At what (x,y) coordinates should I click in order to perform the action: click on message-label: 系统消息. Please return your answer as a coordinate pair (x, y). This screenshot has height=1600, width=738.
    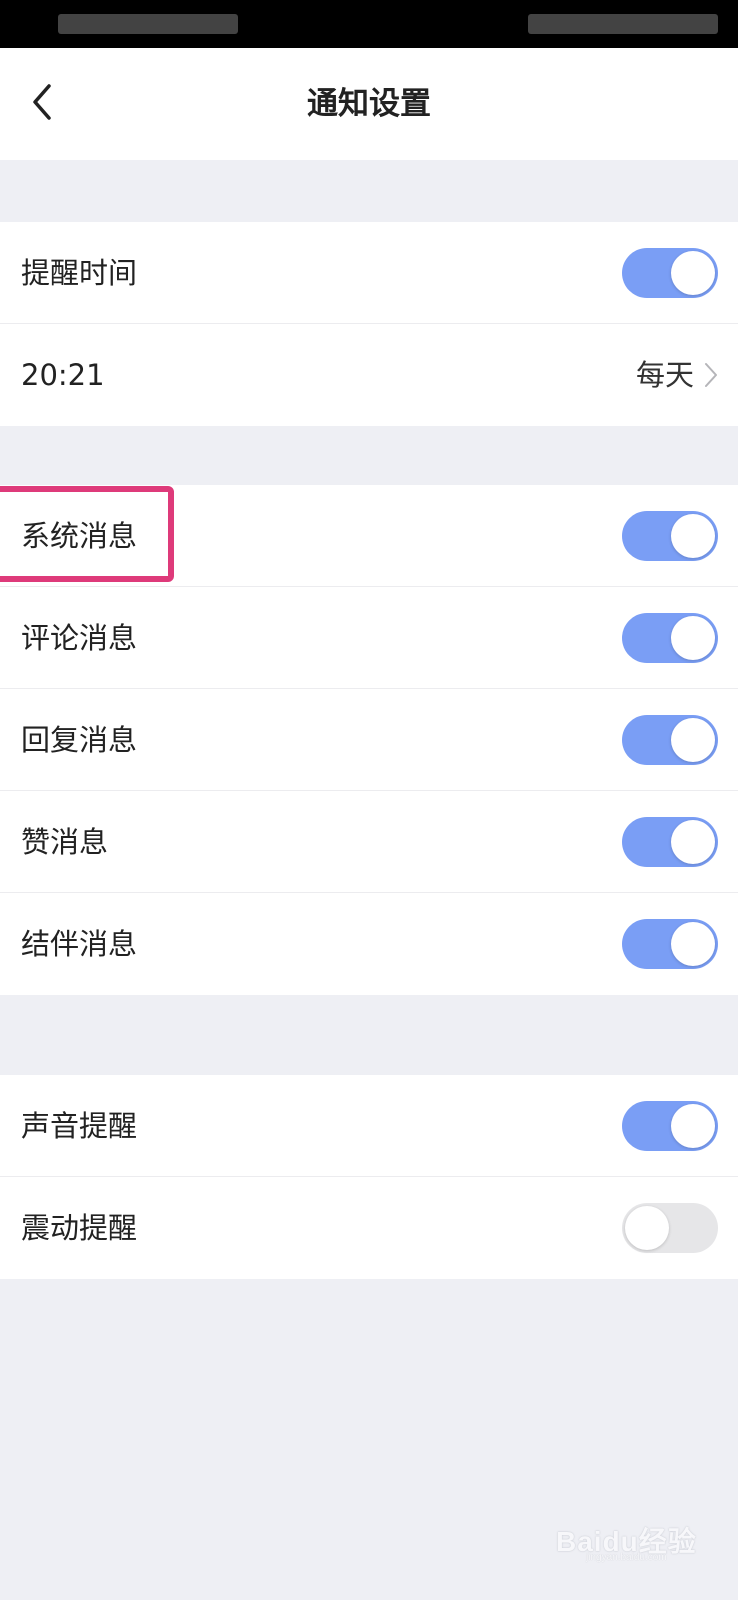
    Looking at the image, I should click on (79, 536).